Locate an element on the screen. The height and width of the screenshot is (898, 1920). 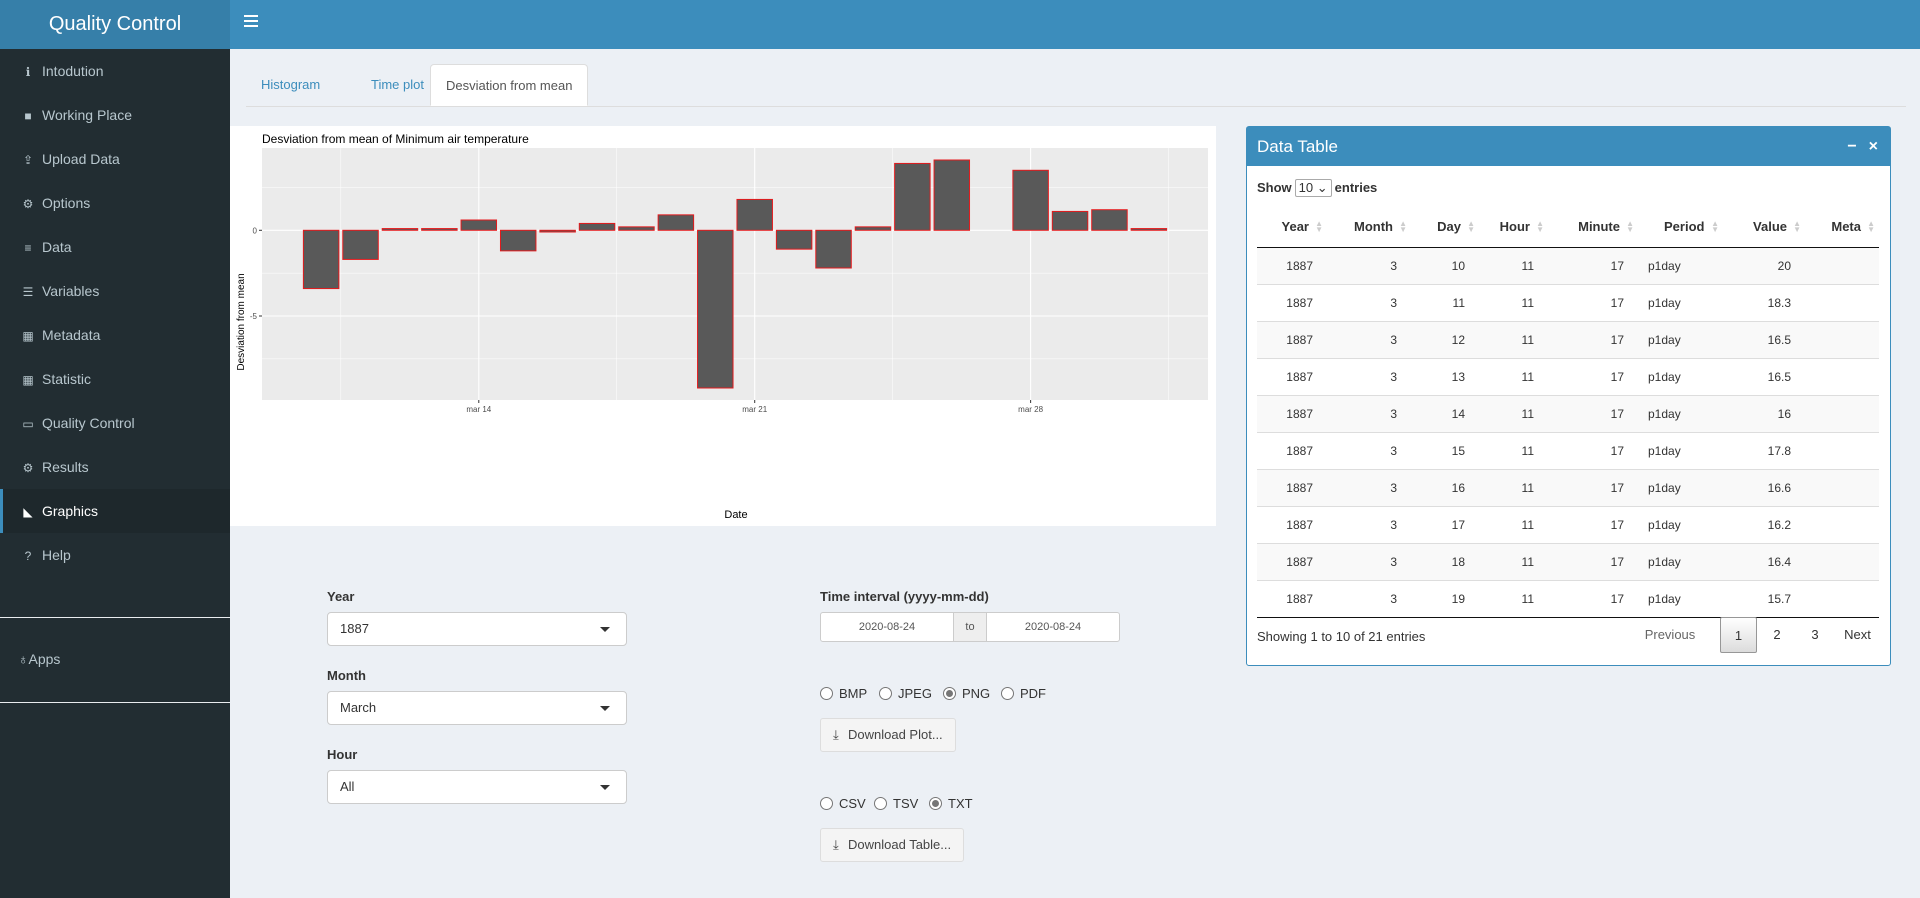
end-date-input: 2020-08-24 is located at coordinates (1053, 627).